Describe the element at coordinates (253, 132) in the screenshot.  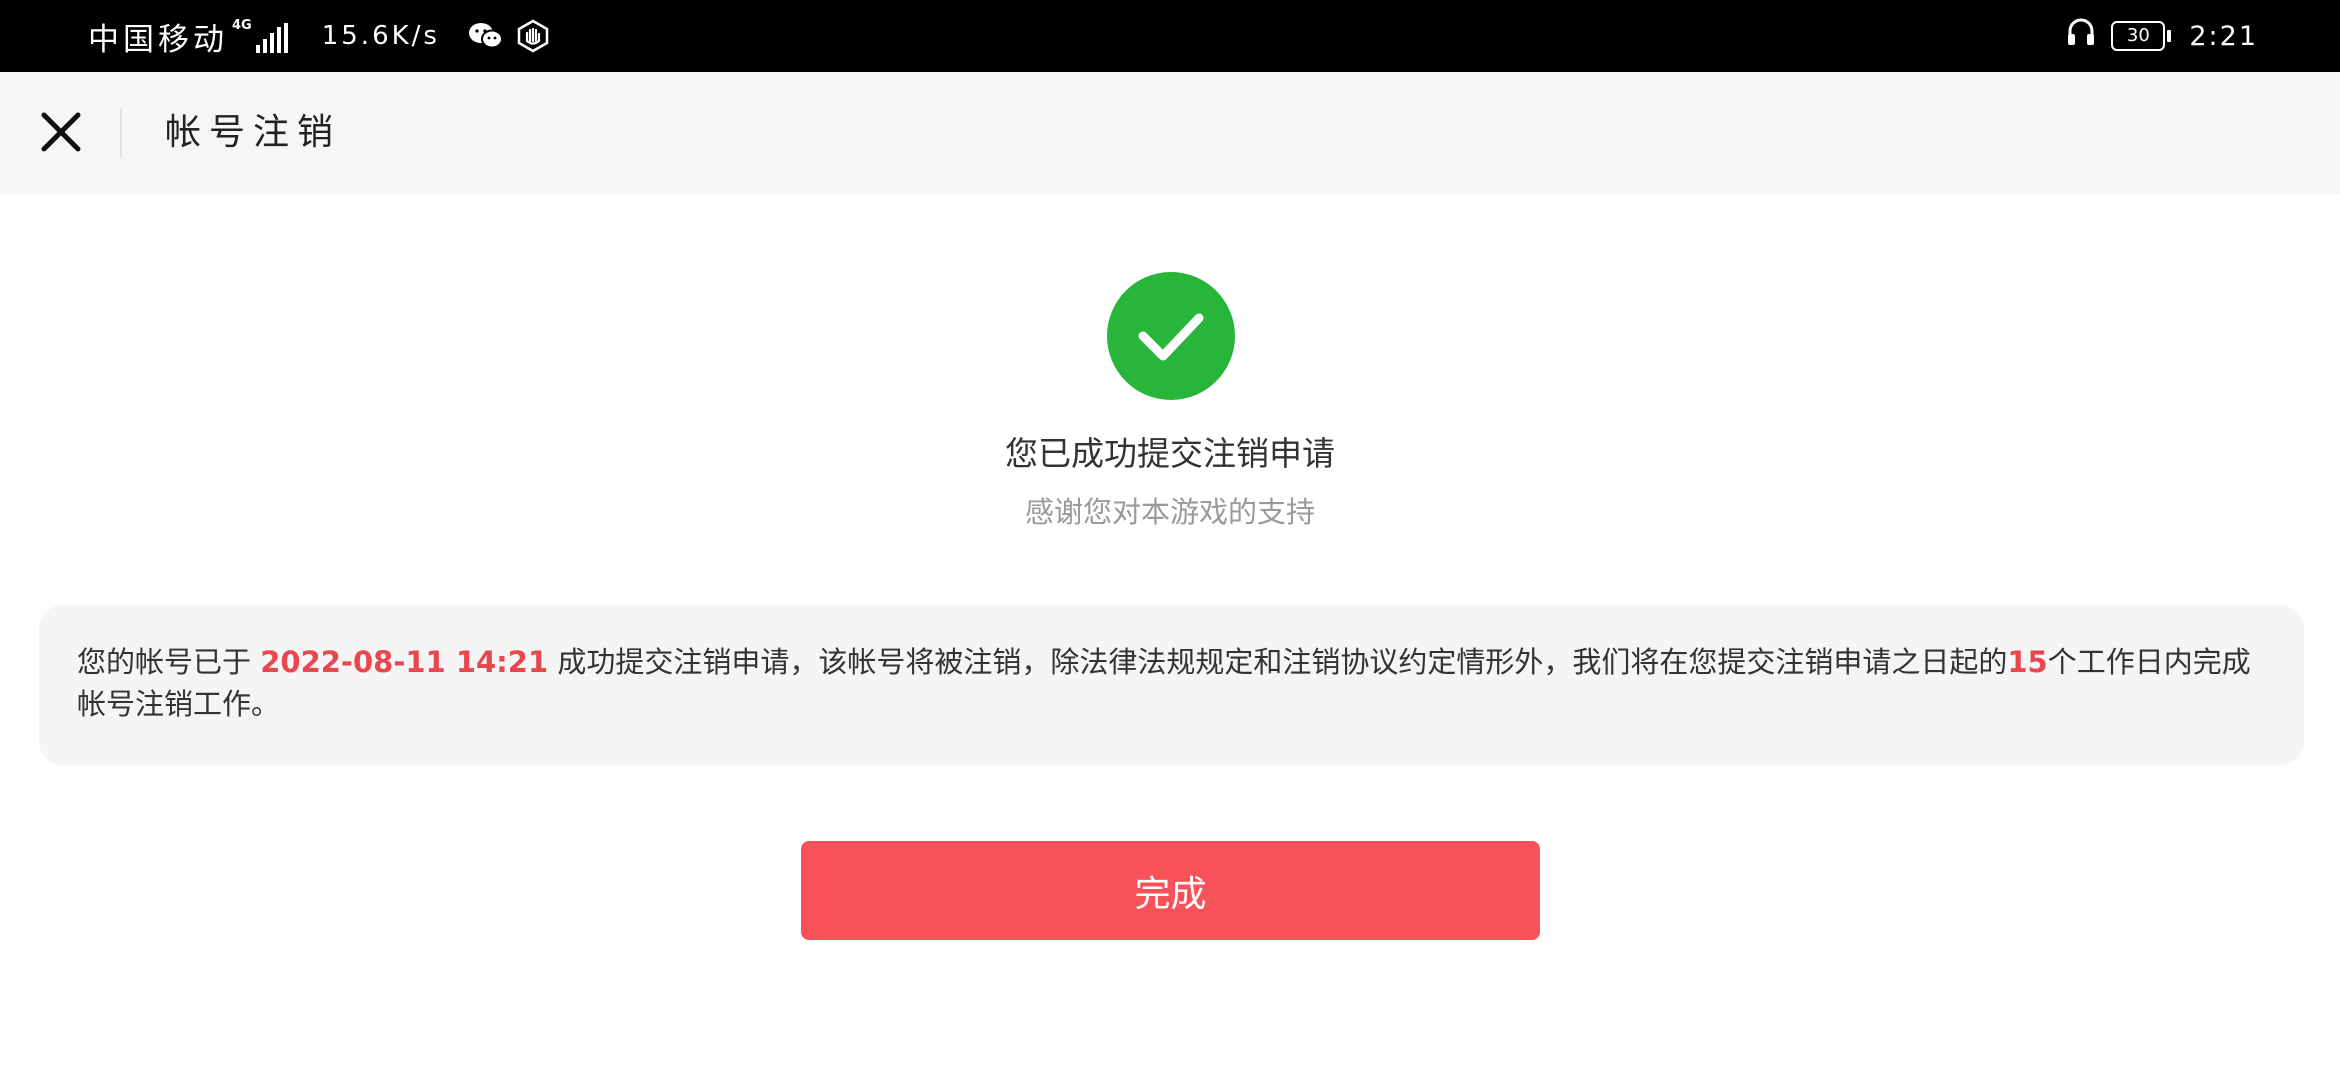
I see `page-title: 帐号注销` at that location.